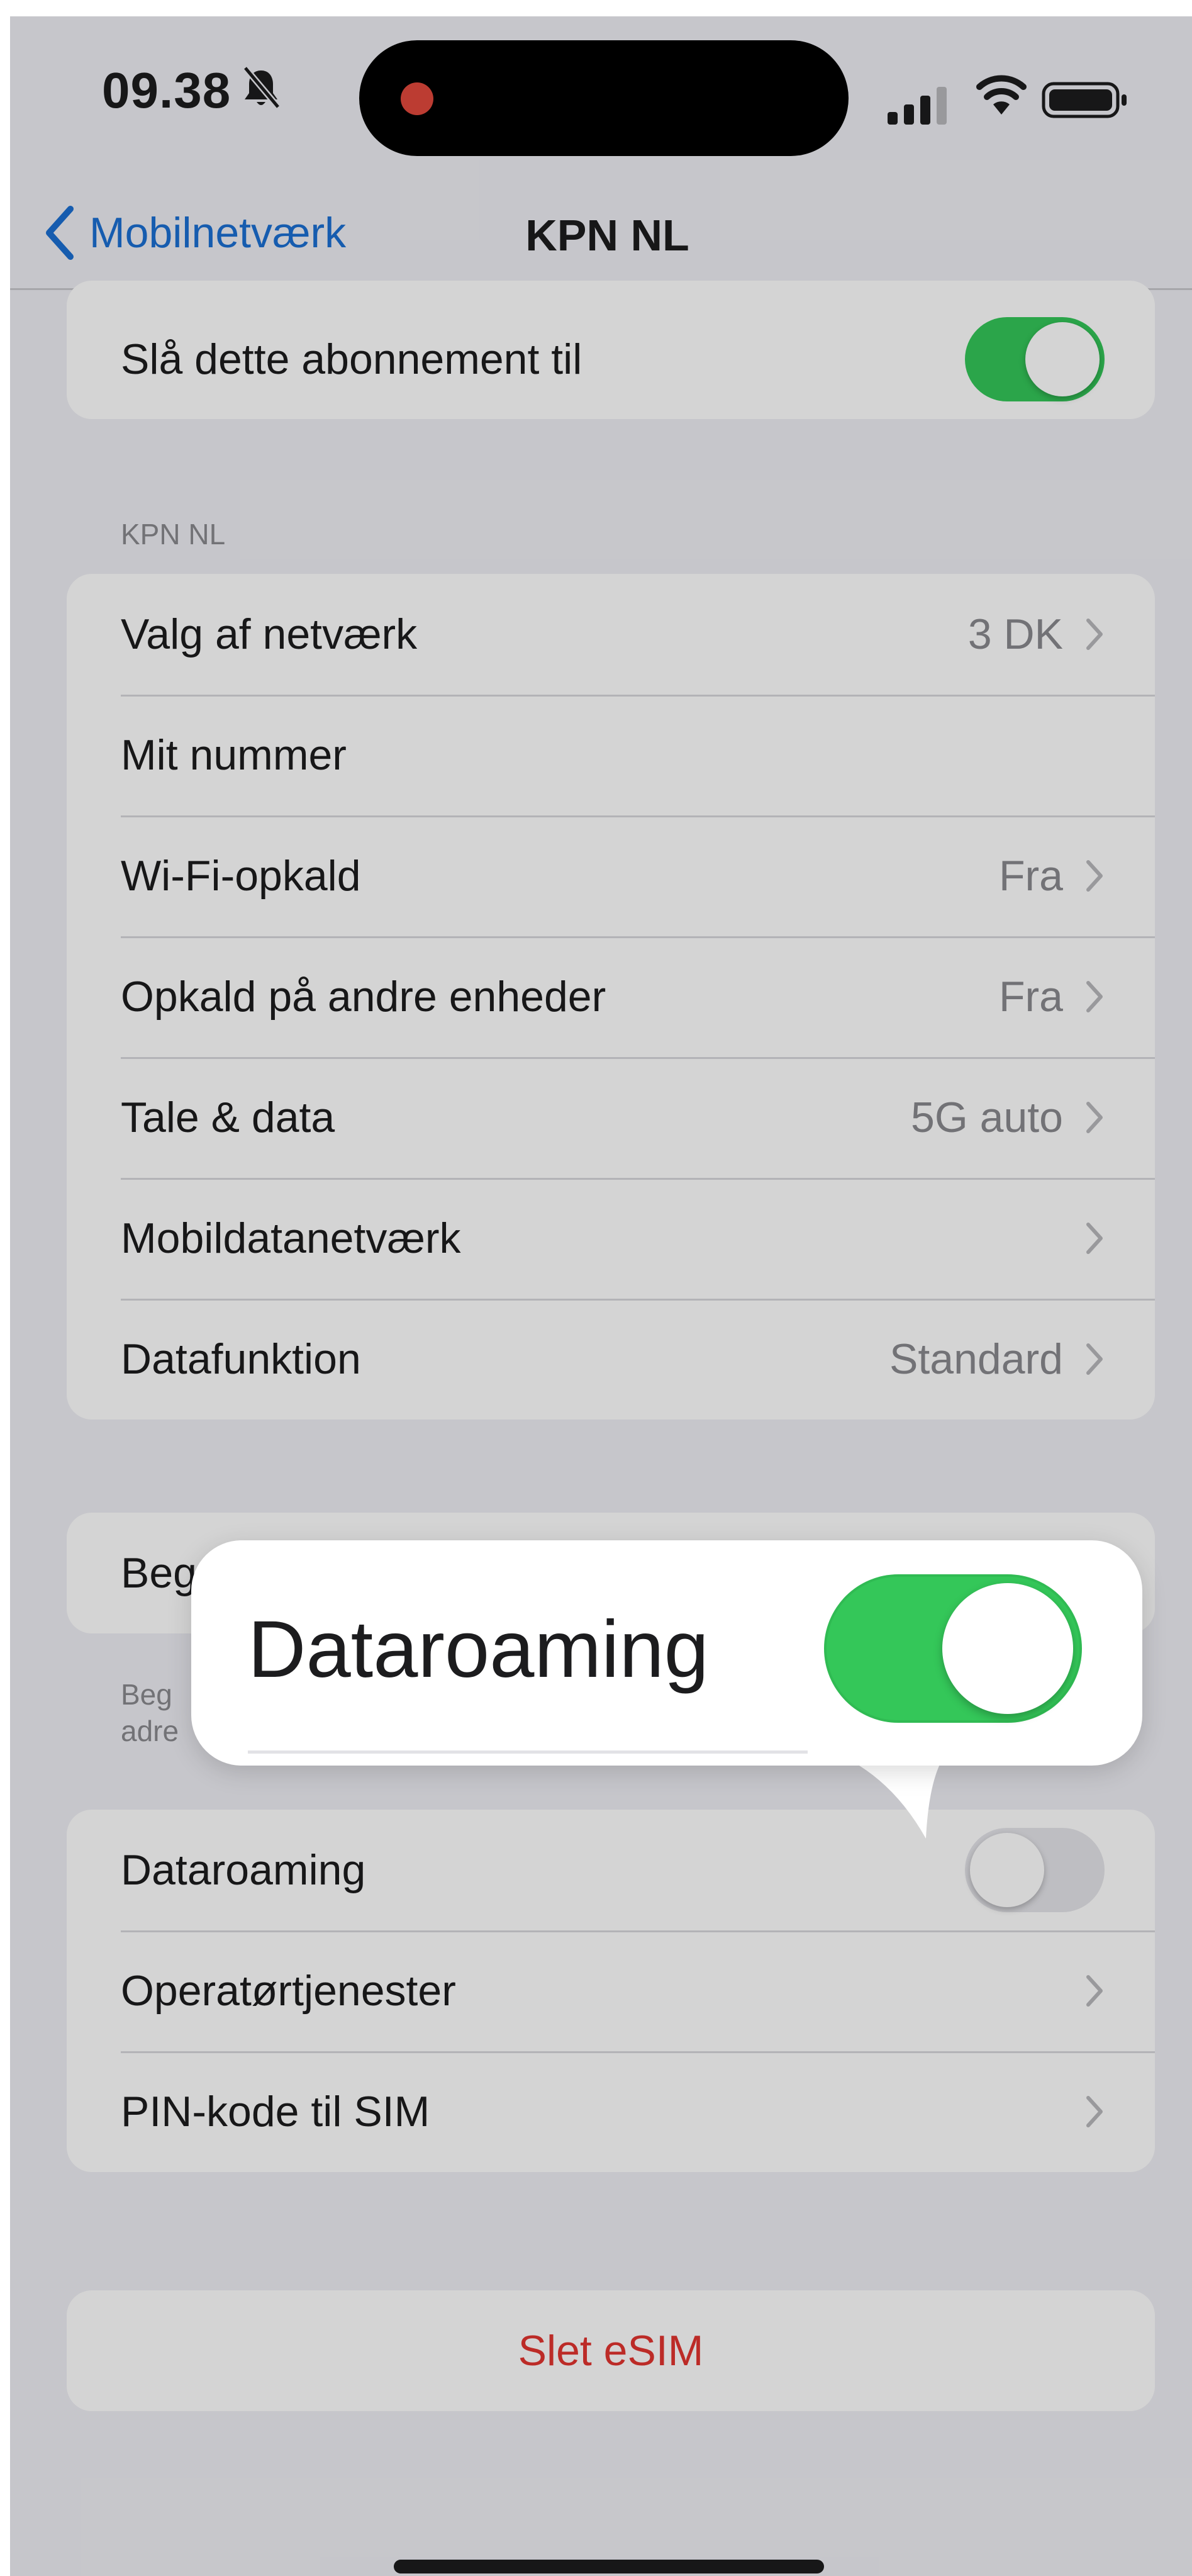  What do you see at coordinates (234, 755) in the screenshot?
I see `row-label: Mit nummer` at bounding box center [234, 755].